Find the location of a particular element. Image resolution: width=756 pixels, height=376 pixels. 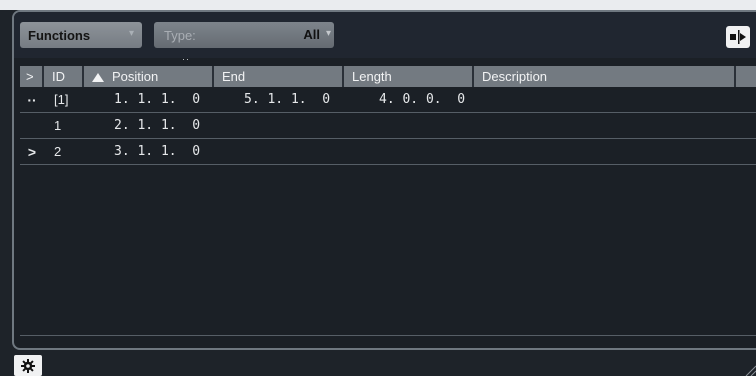

column-header-id: ID is located at coordinates (64, 76).